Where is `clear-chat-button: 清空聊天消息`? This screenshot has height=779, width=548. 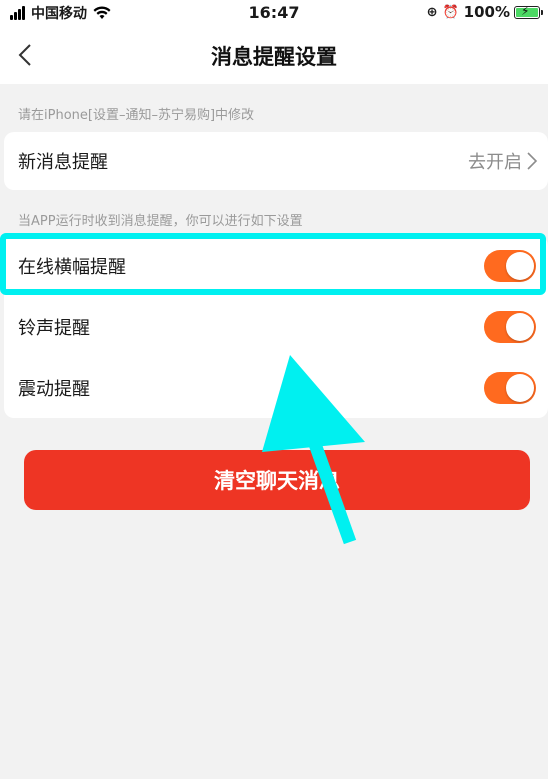 clear-chat-button: 清空聊天消息 is located at coordinates (277, 480).